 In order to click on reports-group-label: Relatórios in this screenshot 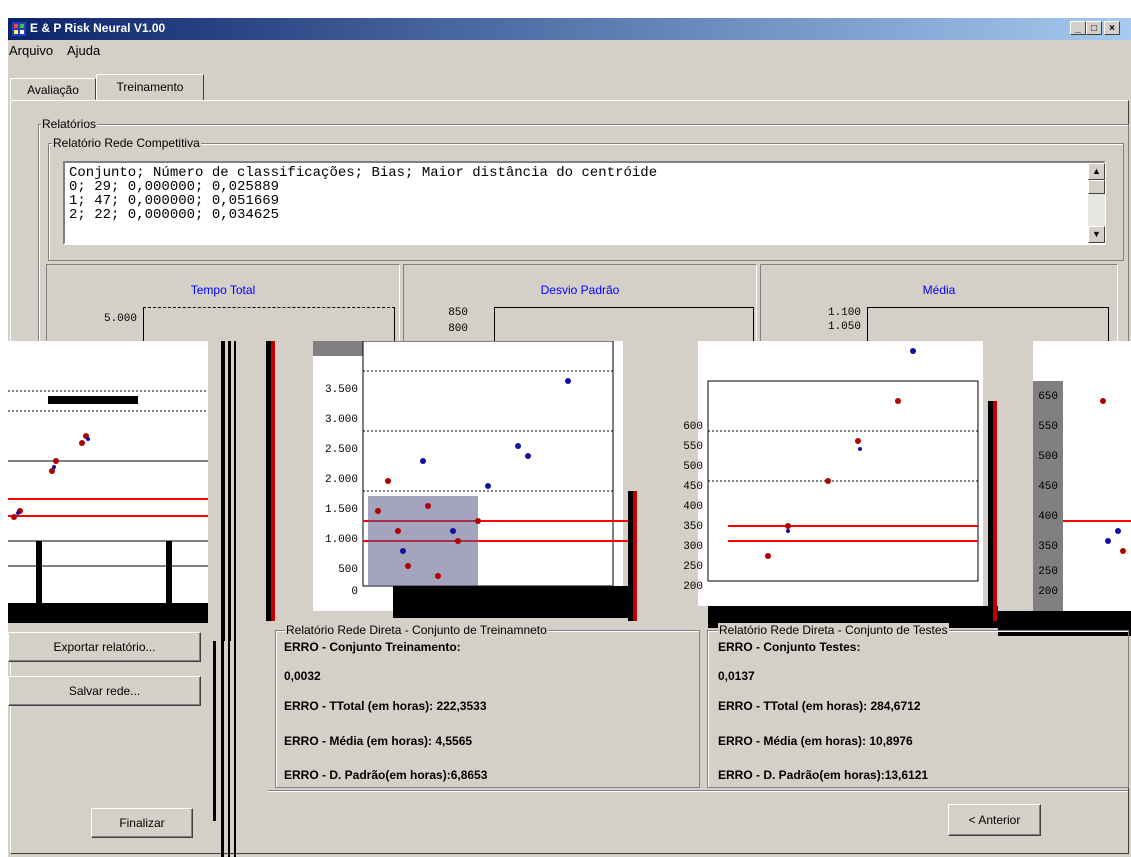, I will do `click(69, 124)`.